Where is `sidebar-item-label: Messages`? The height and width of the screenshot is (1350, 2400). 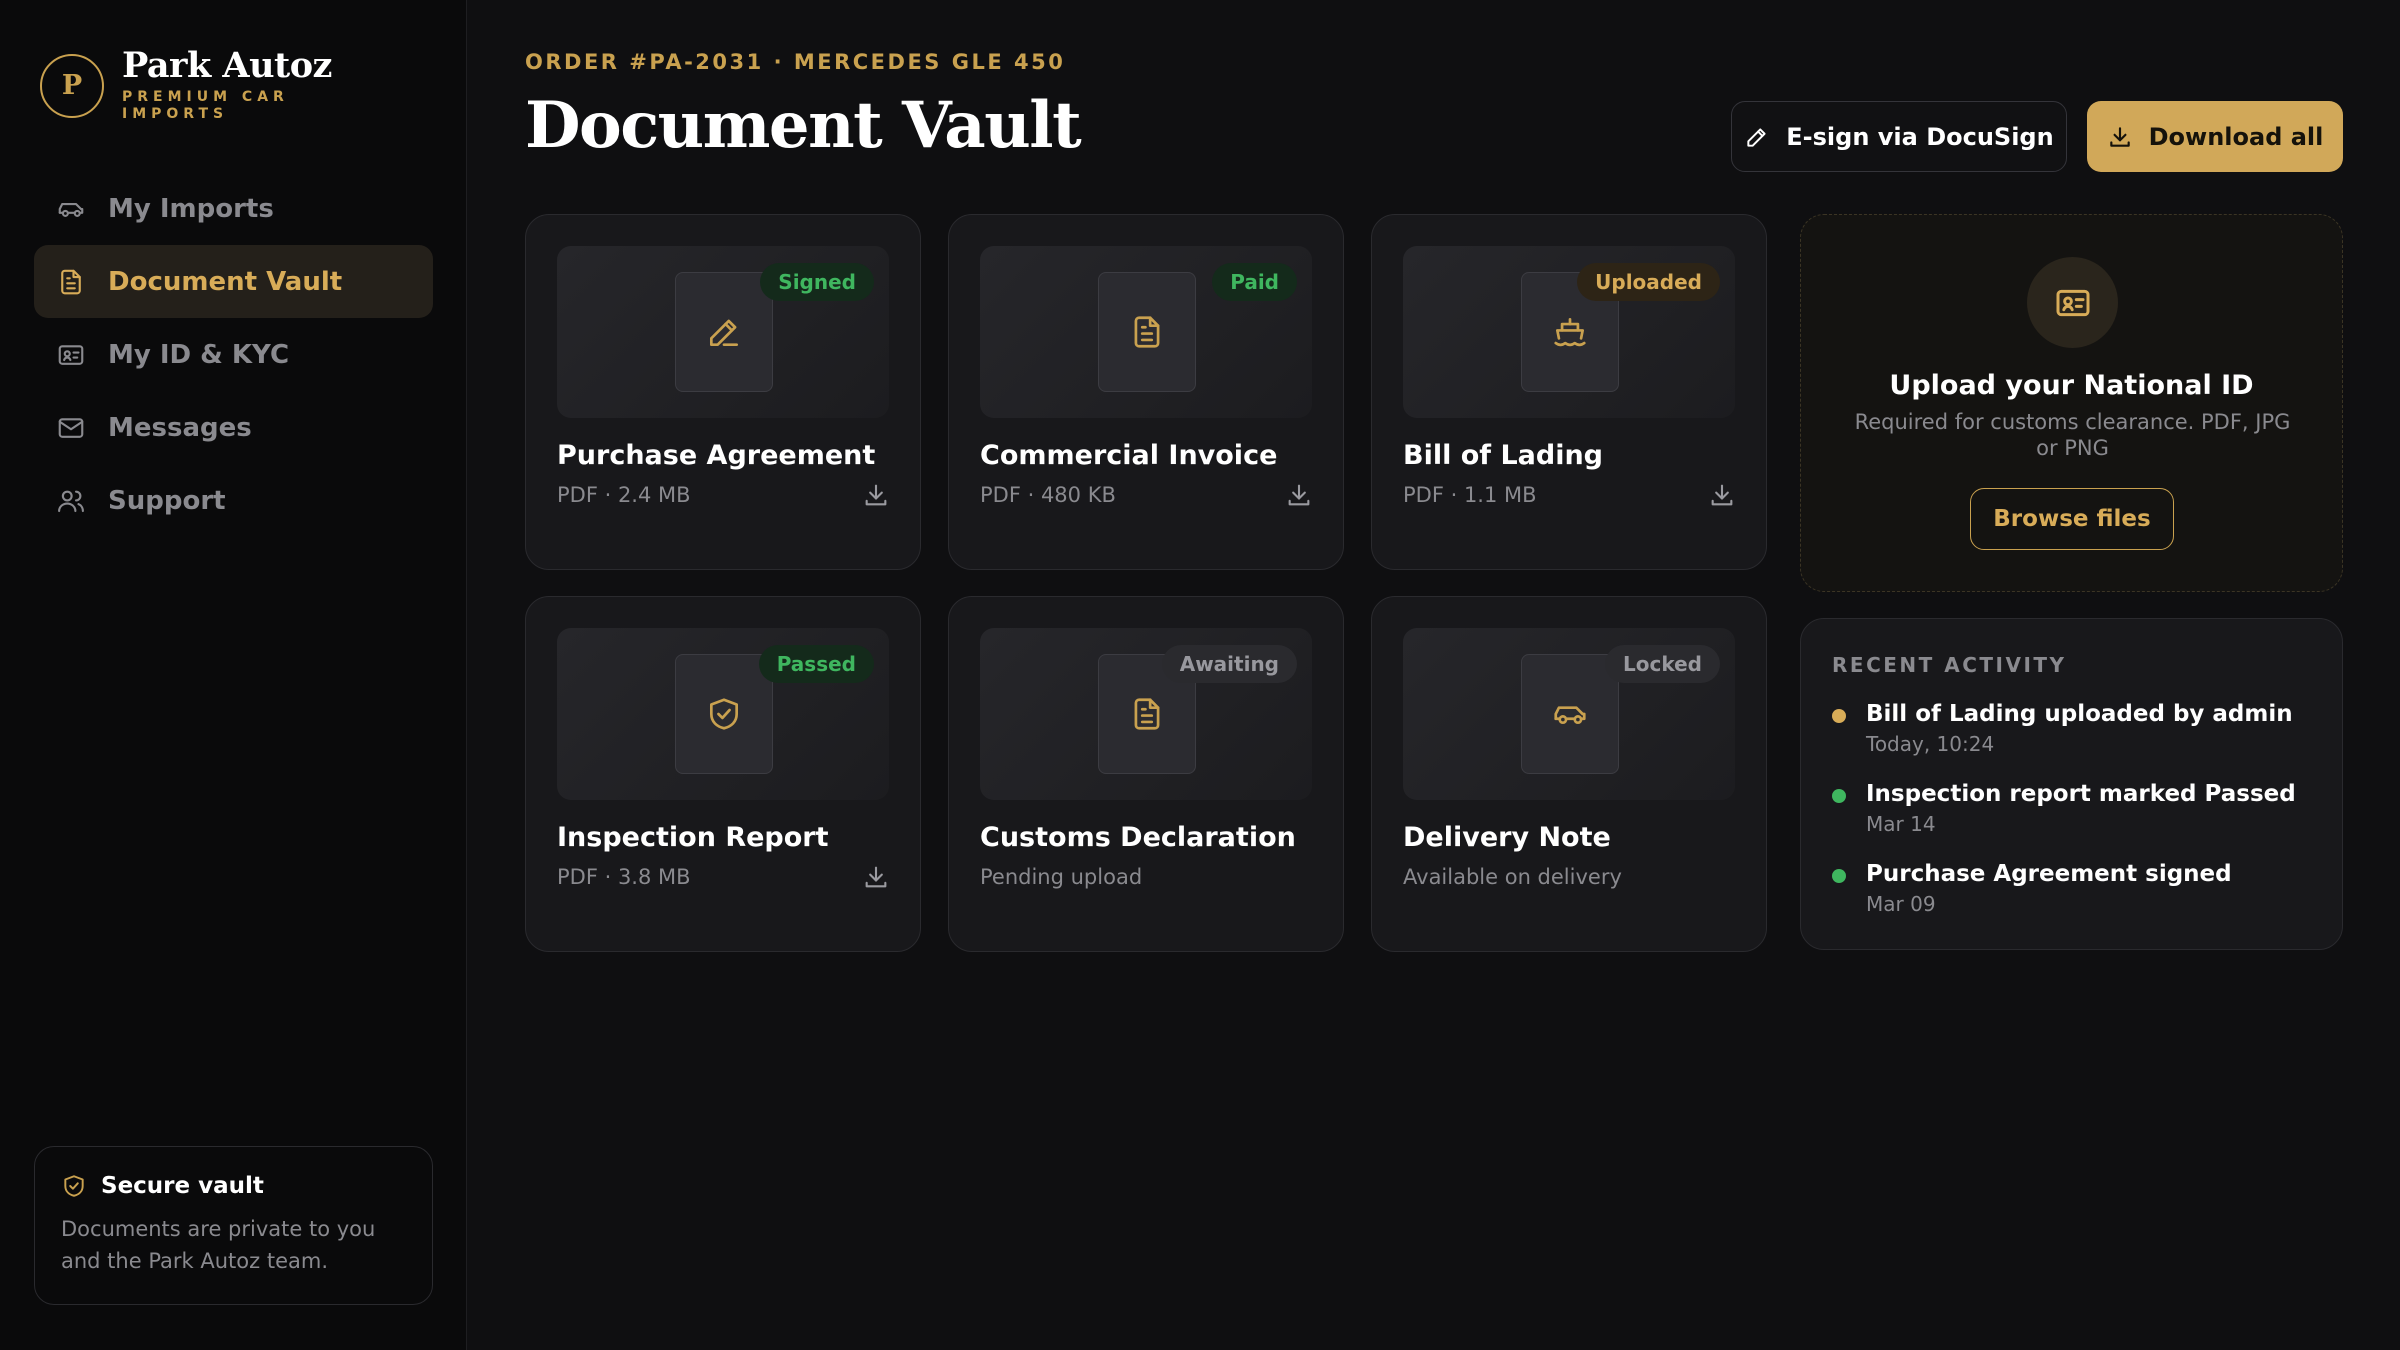
sidebar-item-label: Messages is located at coordinates (180, 427).